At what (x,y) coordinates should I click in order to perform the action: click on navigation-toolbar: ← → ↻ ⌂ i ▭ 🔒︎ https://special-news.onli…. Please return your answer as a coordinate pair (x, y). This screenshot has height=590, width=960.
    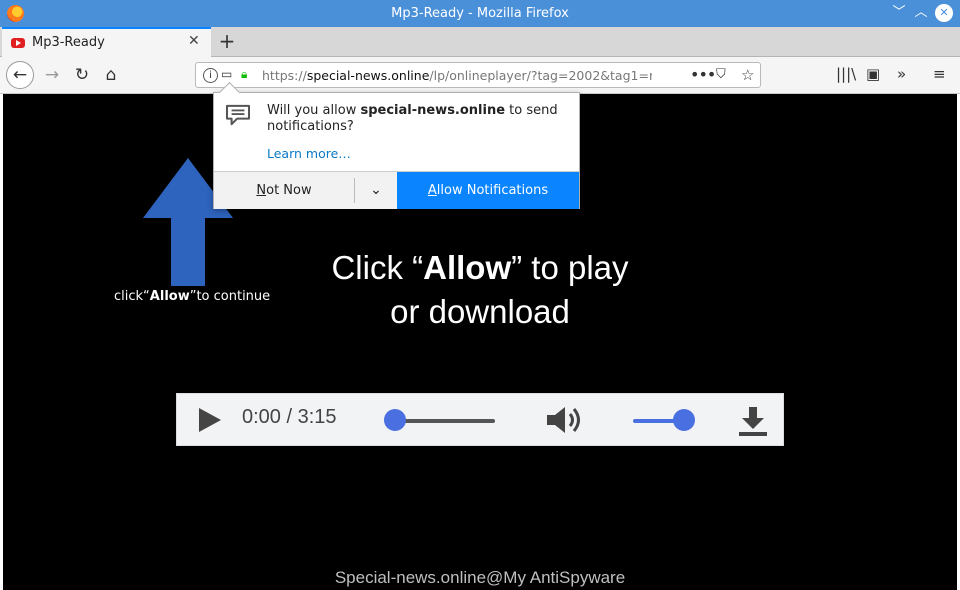
    Looking at the image, I should click on (480, 75).